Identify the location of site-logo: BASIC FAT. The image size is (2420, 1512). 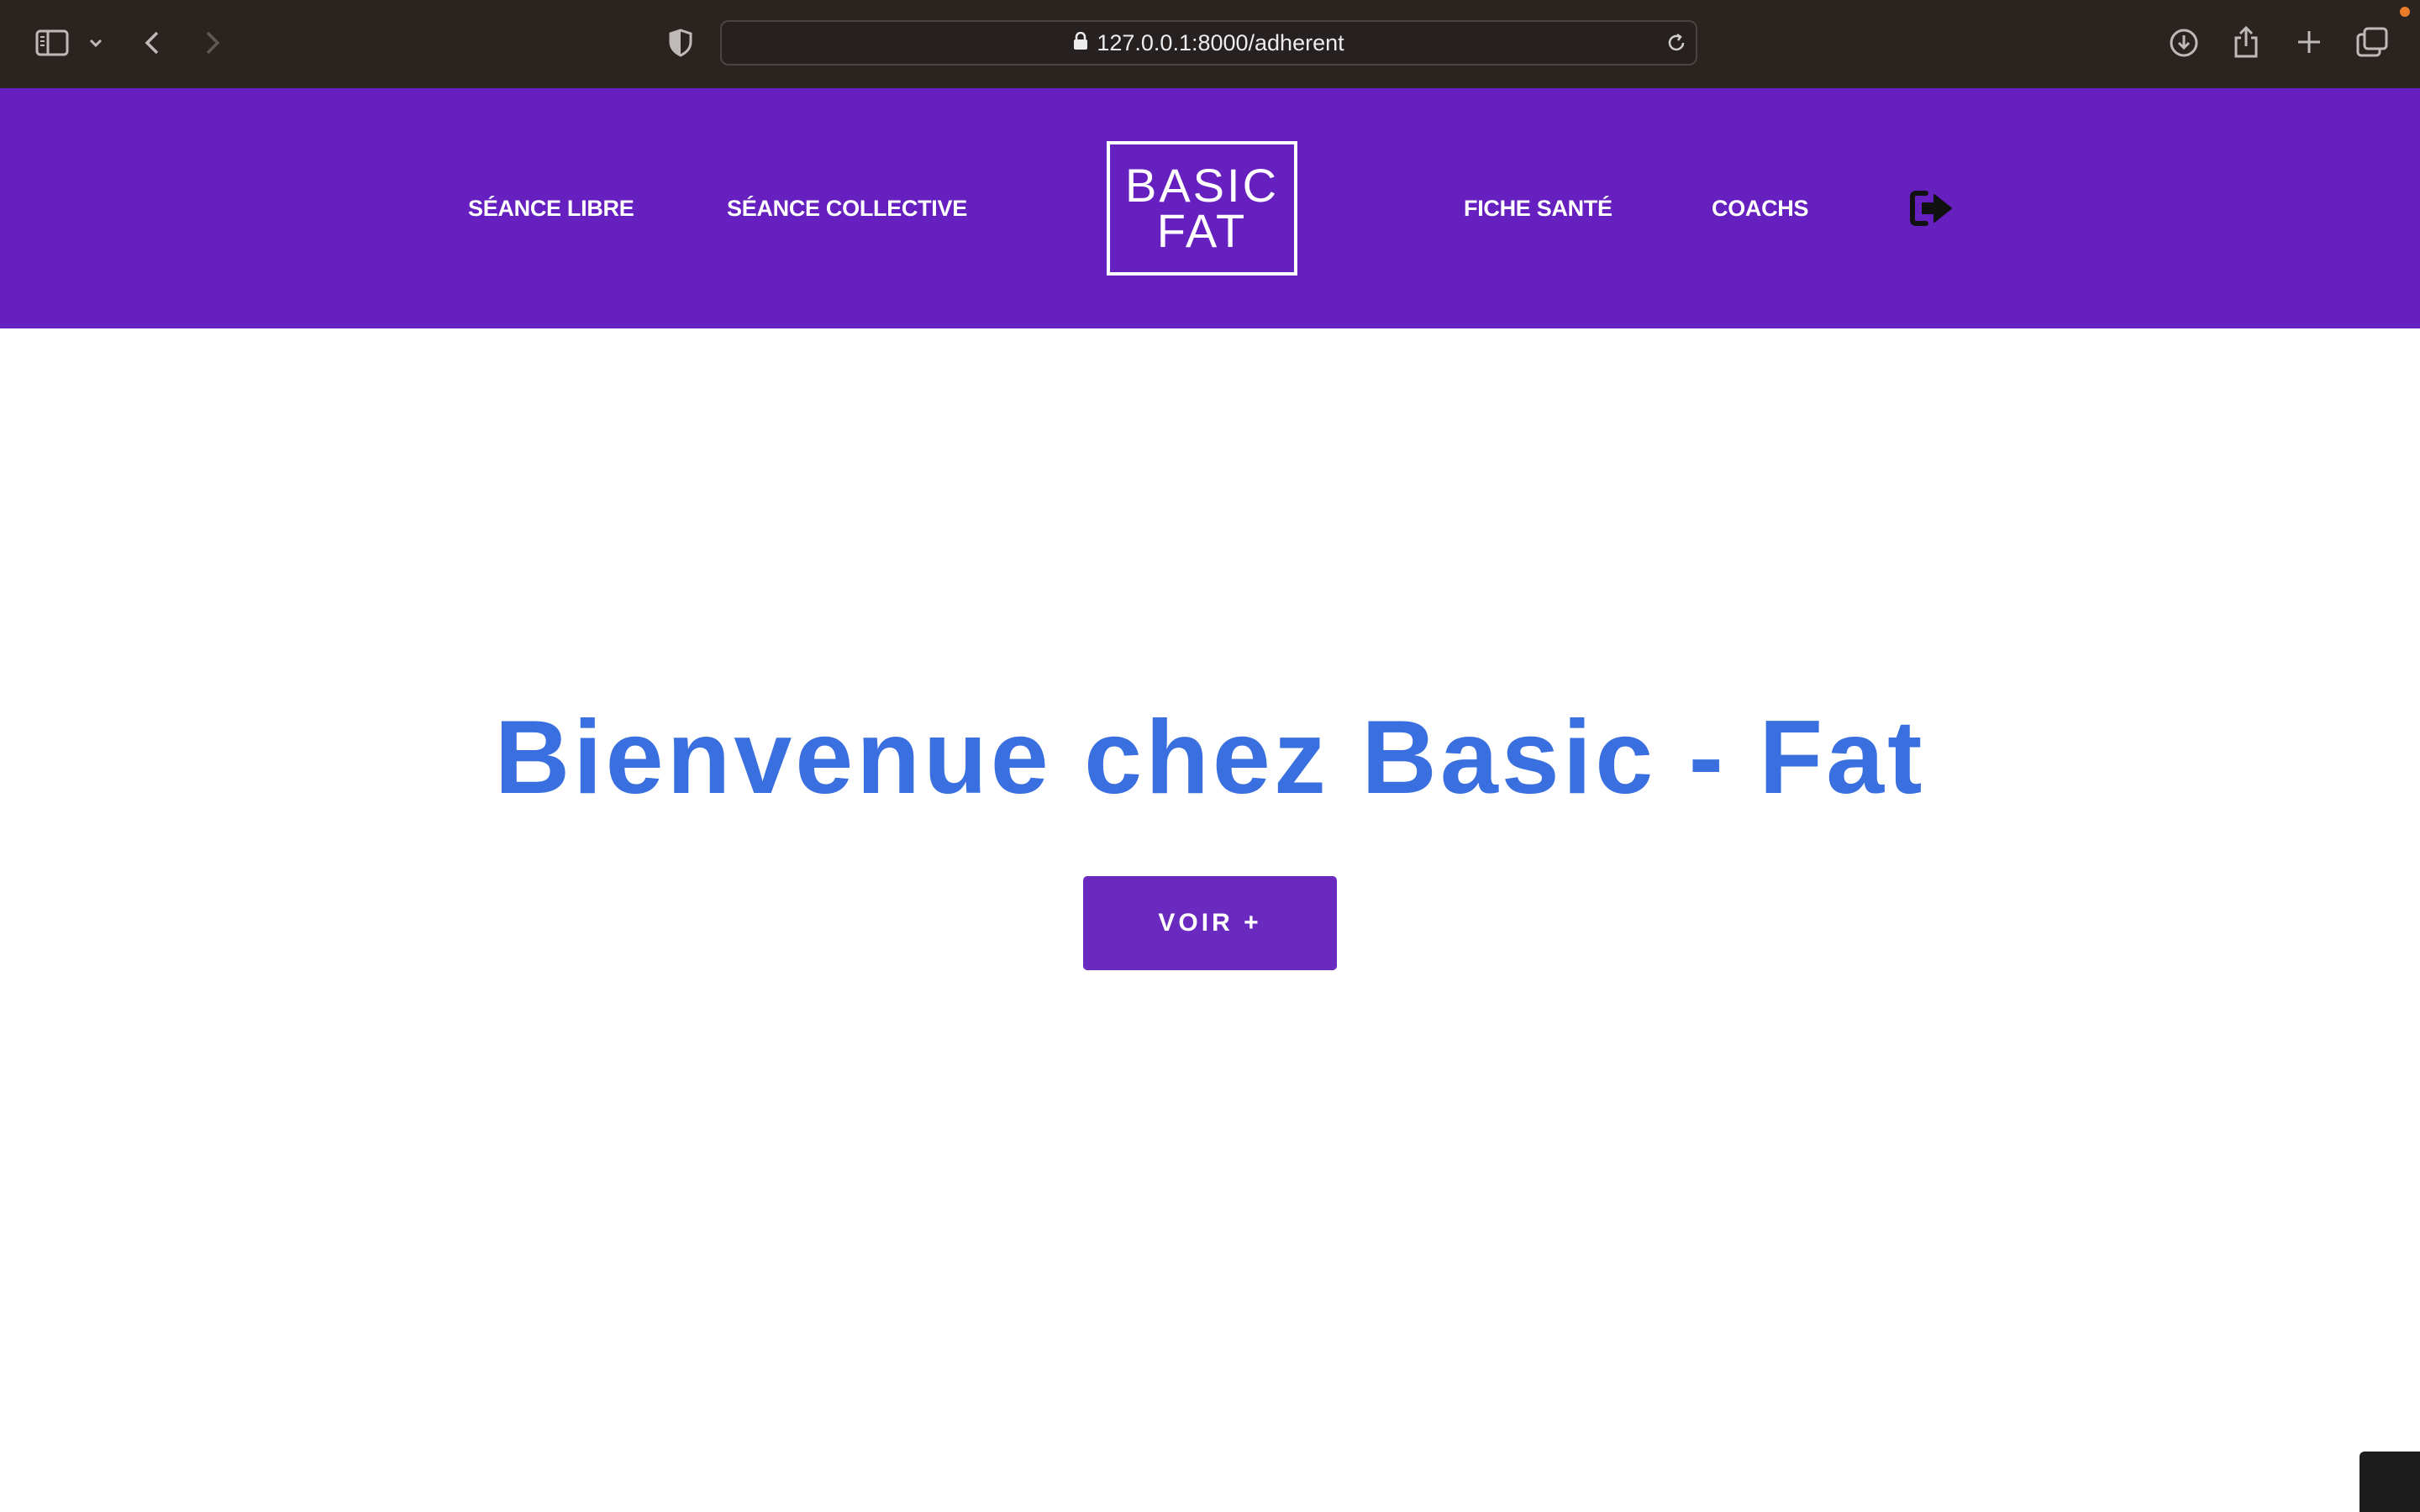
(1202, 208).